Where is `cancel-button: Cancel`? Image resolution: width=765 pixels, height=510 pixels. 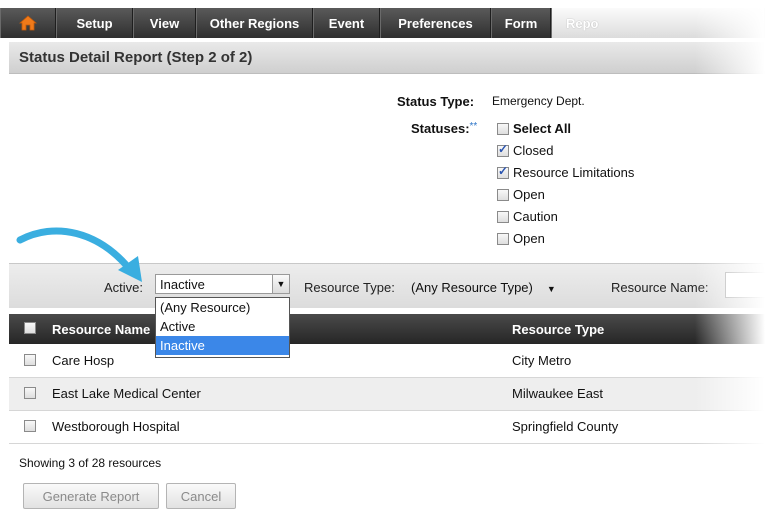 cancel-button: Cancel is located at coordinates (201, 496).